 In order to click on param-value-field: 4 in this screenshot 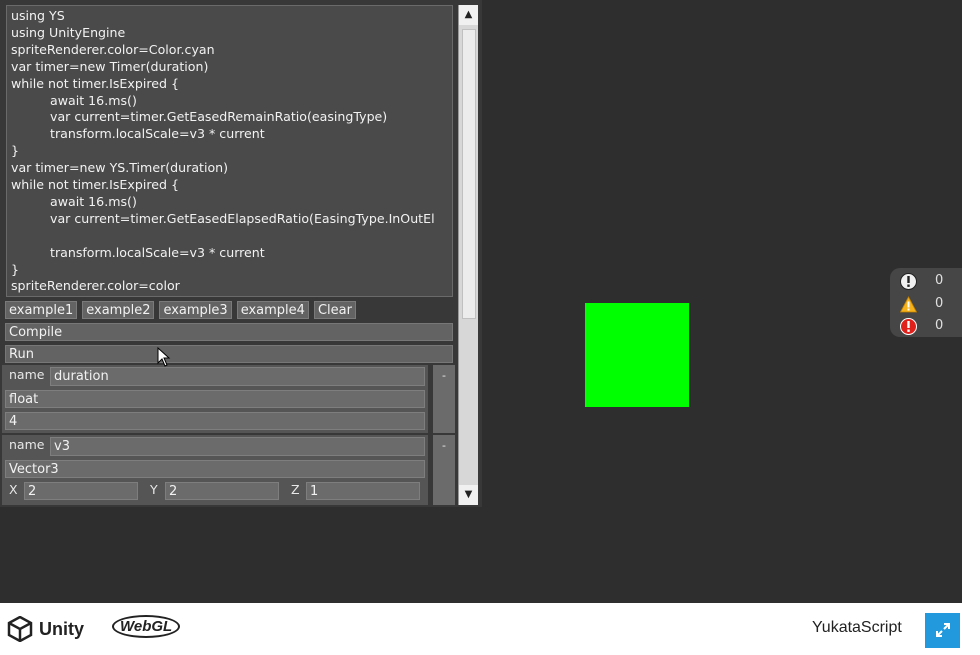, I will do `click(215, 421)`.